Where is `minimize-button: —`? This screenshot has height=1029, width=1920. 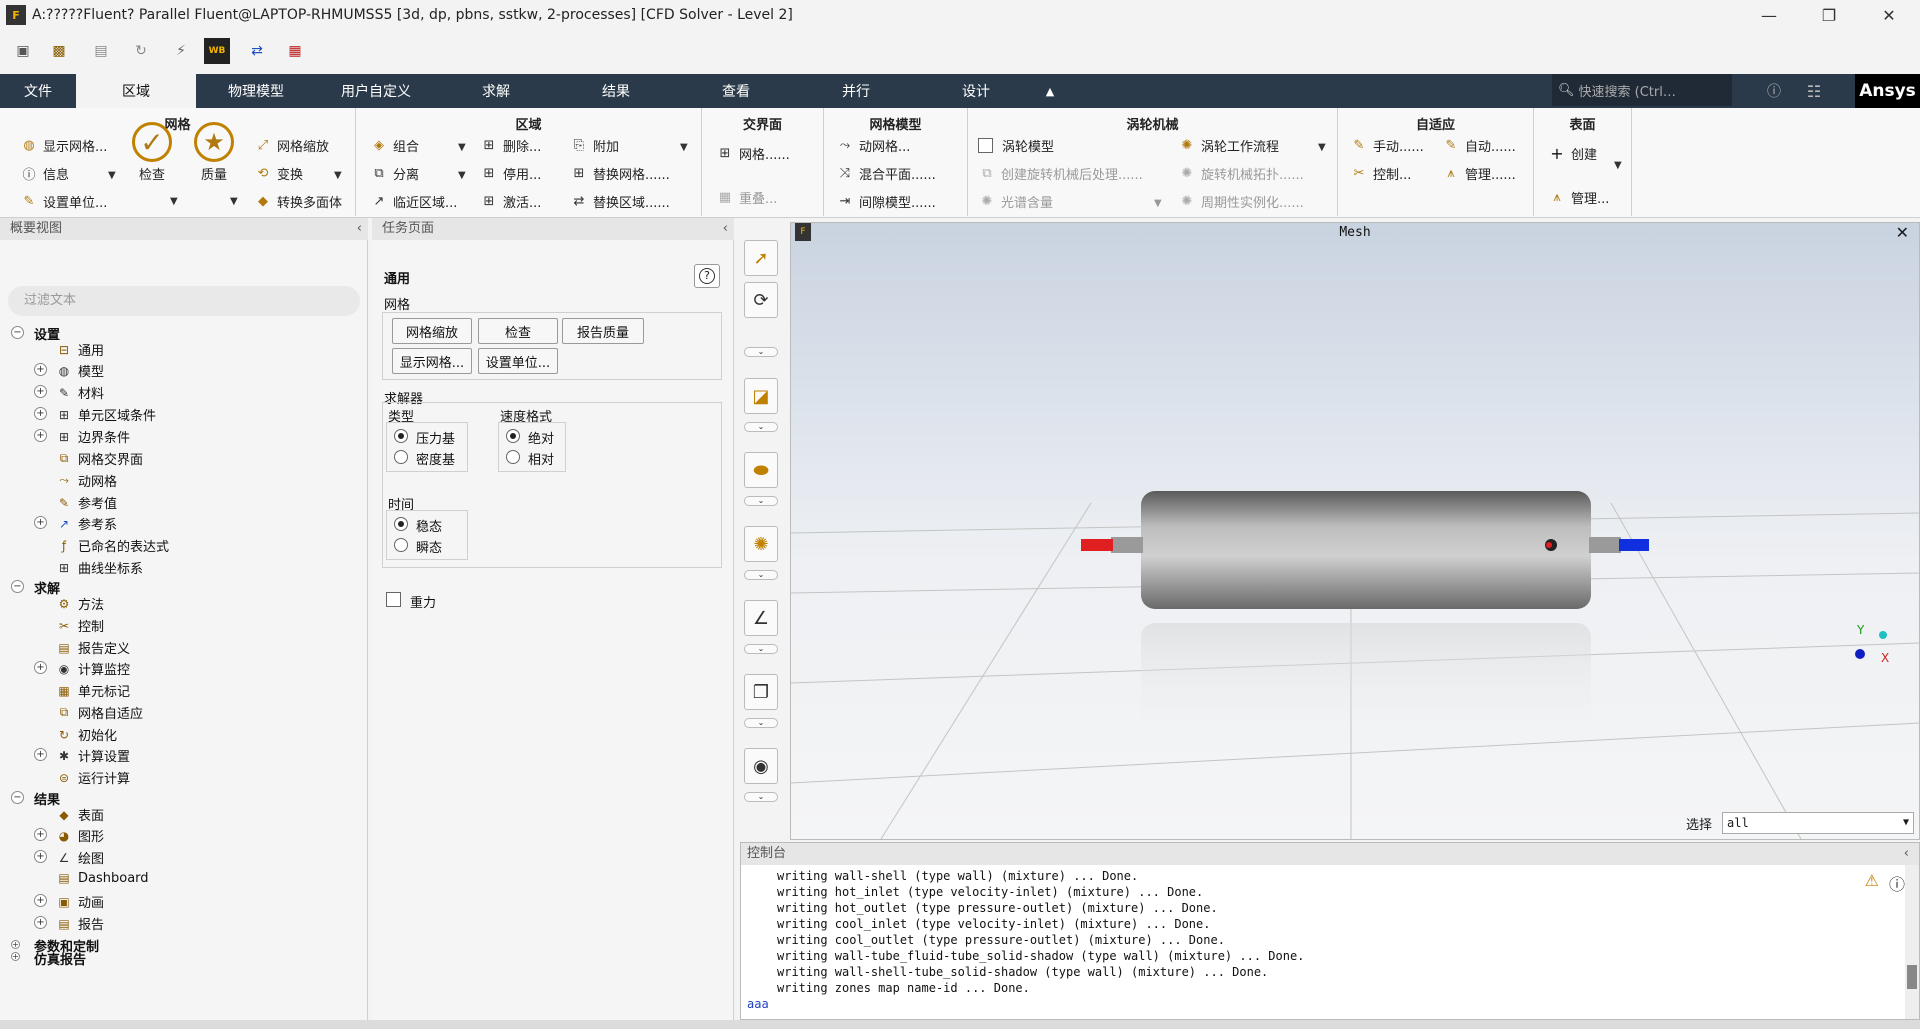
minimize-button: — is located at coordinates (1769, 15).